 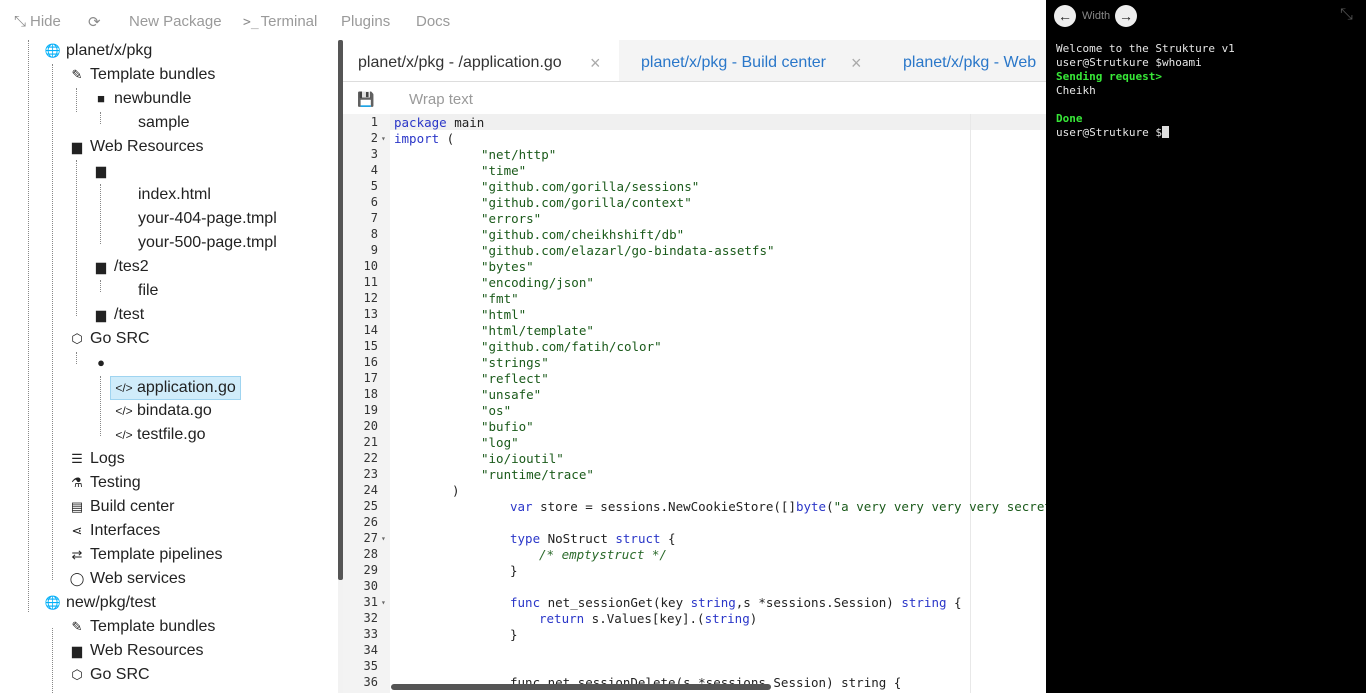 I want to click on tree-item-go-root: ●, so click(x=103, y=363).